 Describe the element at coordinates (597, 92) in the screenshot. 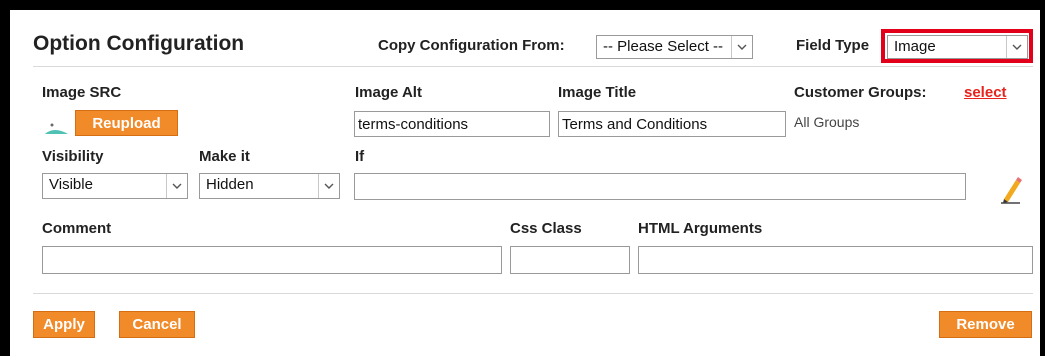

I see `image-title-label: Image Title` at that location.